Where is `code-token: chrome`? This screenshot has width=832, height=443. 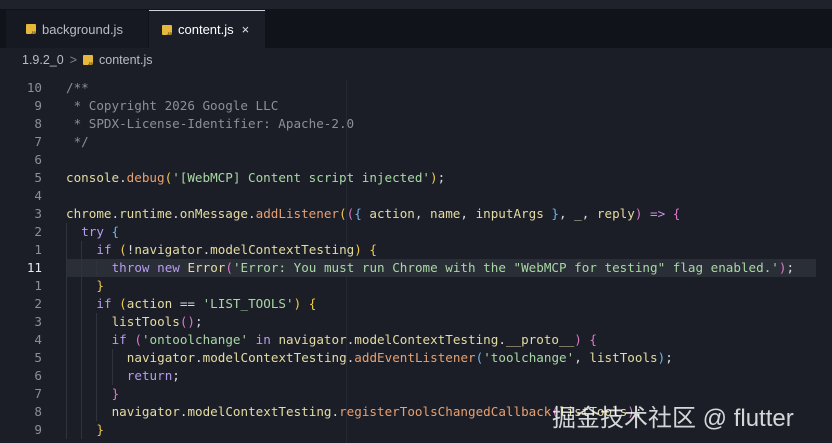
code-token: chrome is located at coordinates (89, 213).